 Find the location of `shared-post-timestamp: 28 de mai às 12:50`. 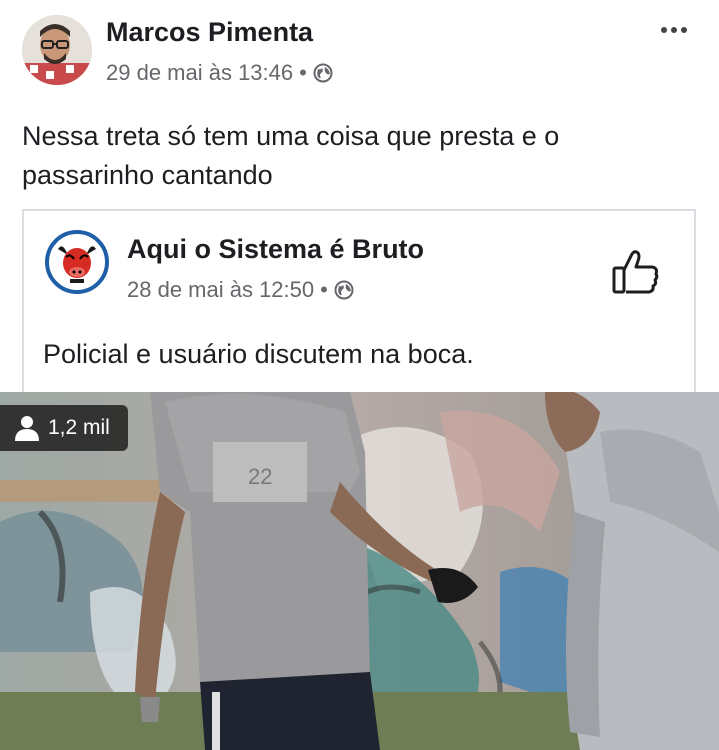

shared-post-timestamp: 28 de mai às 12:50 is located at coordinates (220, 290).